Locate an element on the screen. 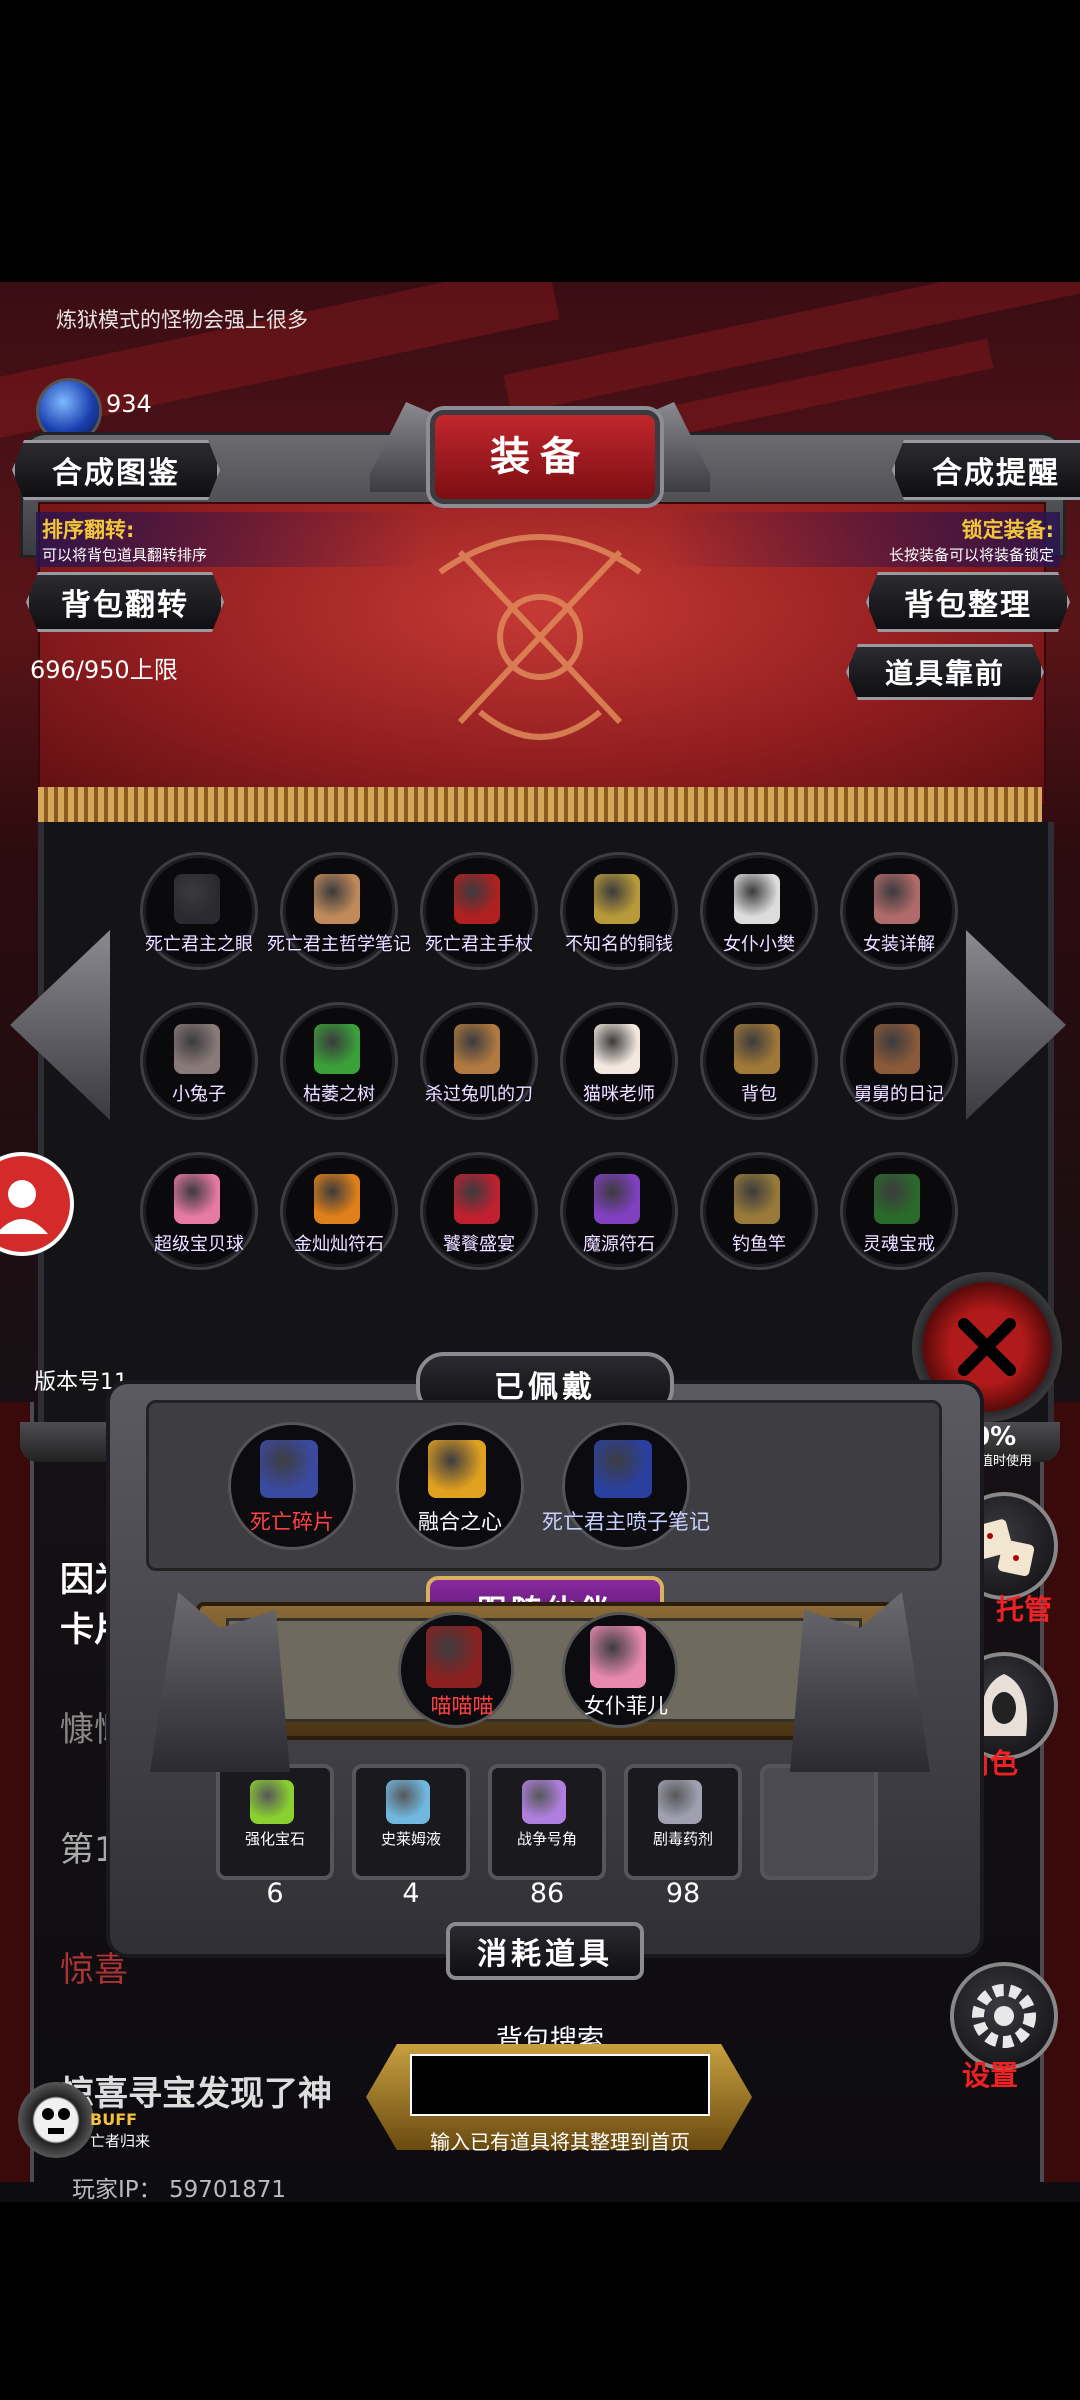 This screenshot has width=1080, height=2400. buff-label: BUFF is located at coordinates (114, 2119).